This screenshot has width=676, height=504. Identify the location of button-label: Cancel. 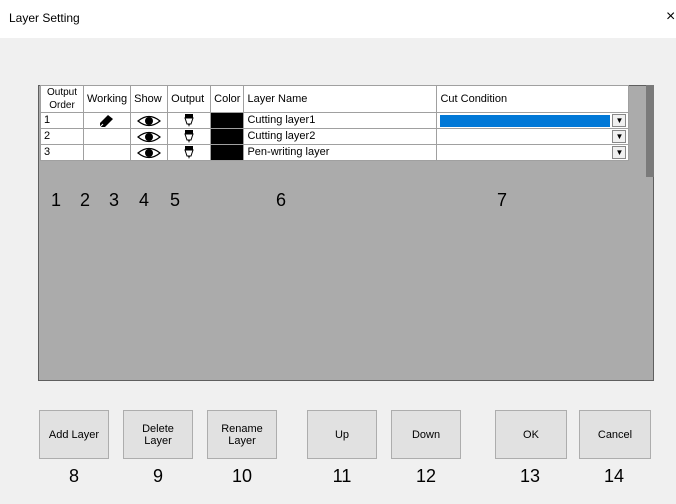
(615, 434).